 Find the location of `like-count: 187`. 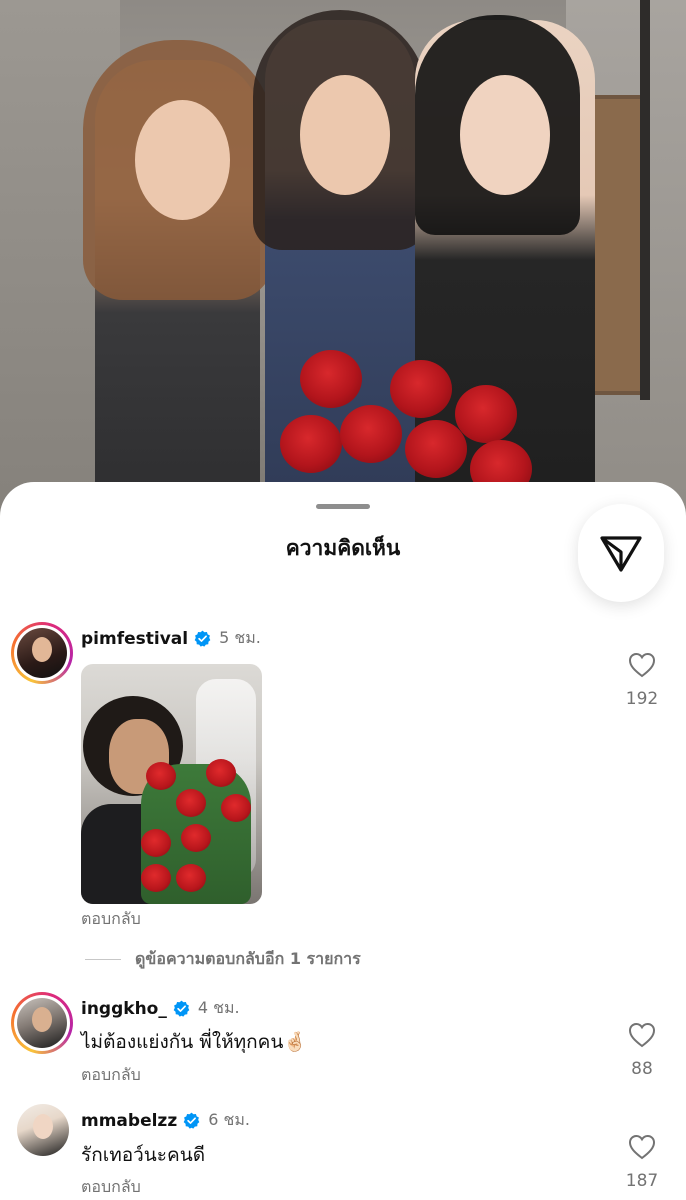

like-count: 187 is located at coordinates (642, 1181).